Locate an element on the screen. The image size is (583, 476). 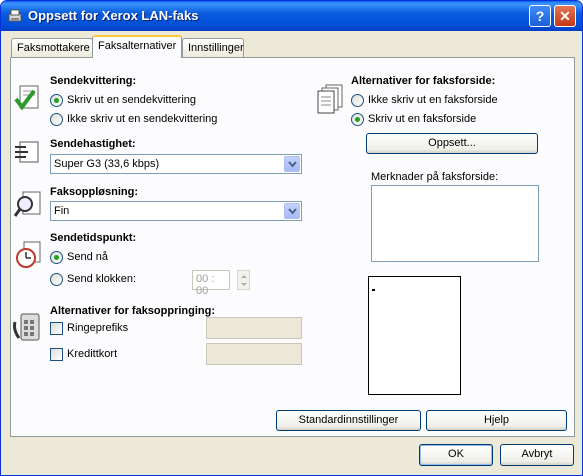
send-speed-title: Sendehastighet: is located at coordinates (93, 144).